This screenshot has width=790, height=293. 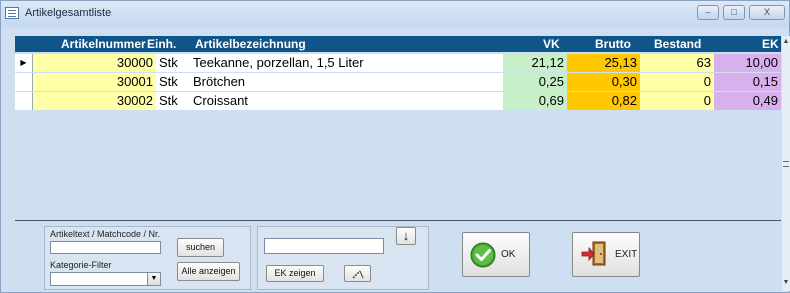 I want to click on footer-divider, so click(x=398, y=220).